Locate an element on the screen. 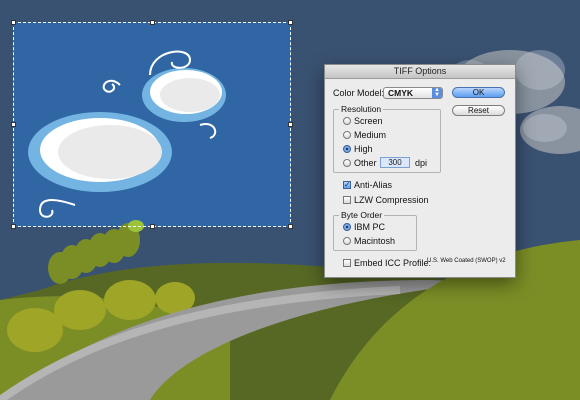  anti-alias-label: Anti-Alias is located at coordinates (373, 185).